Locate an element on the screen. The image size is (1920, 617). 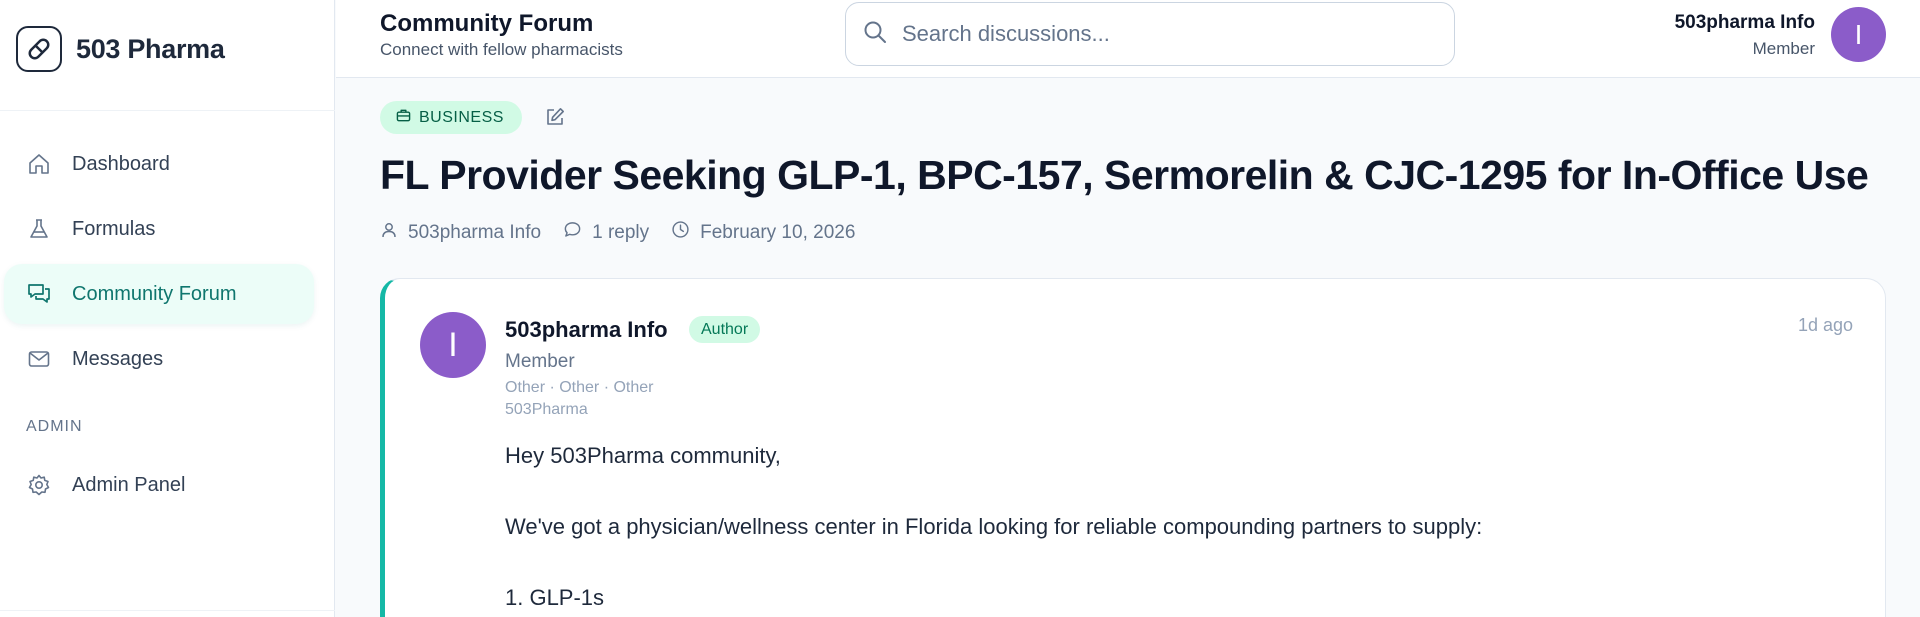
sidebar-item-dashboard: Dashboard is located at coordinates (159, 164).